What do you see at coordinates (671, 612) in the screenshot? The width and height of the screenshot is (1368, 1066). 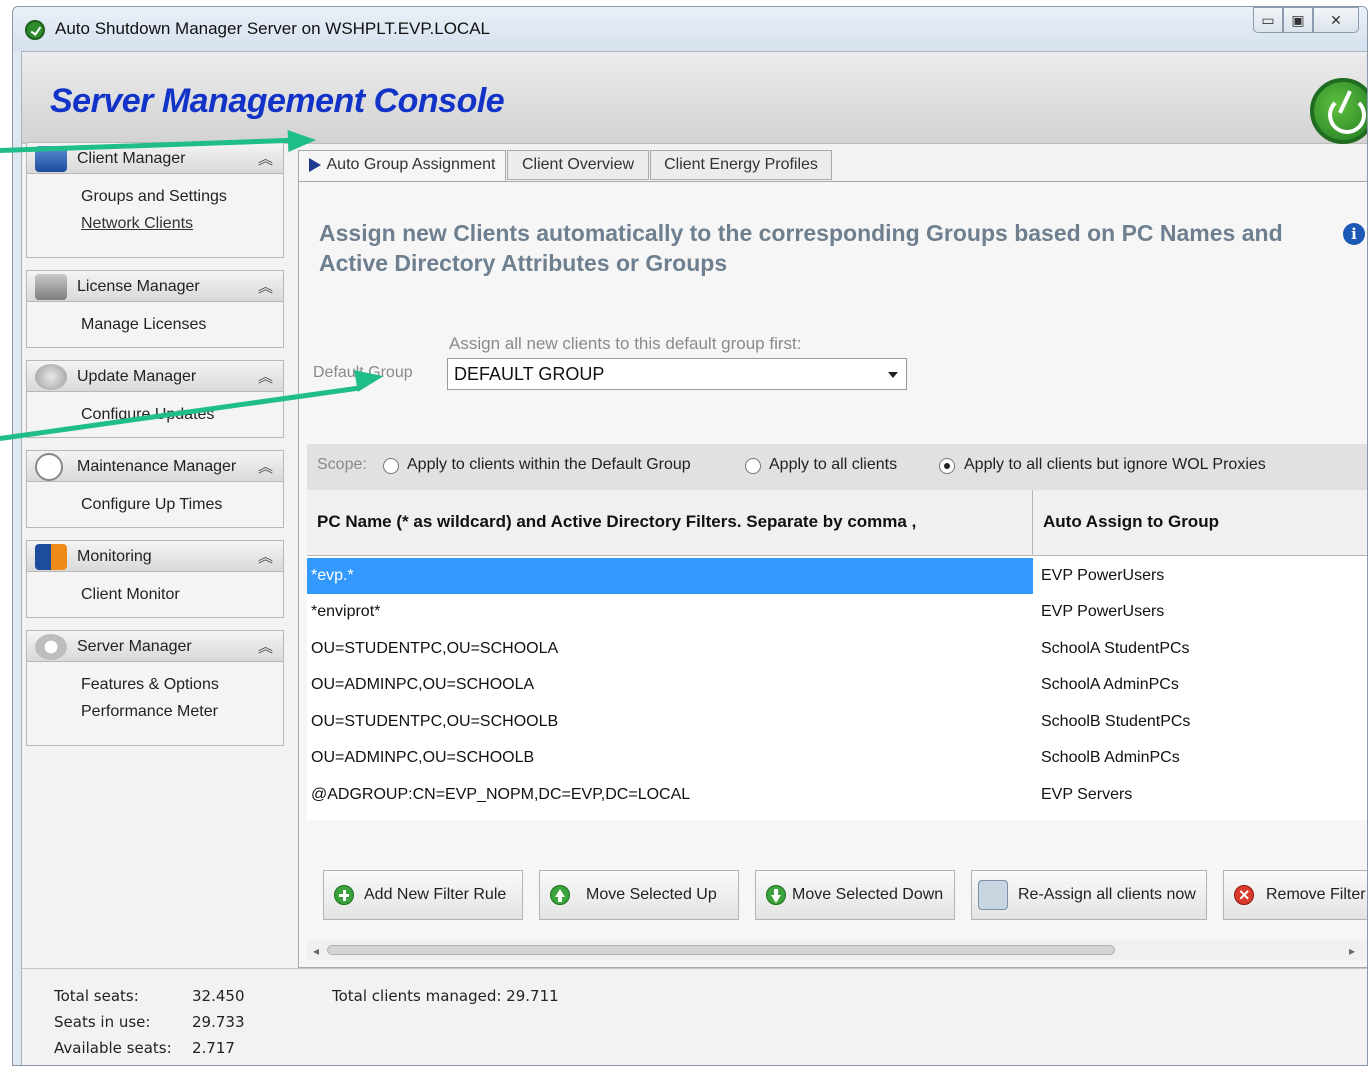 I see `filter-cell: *enviprot*` at bounding box center [671, 612].